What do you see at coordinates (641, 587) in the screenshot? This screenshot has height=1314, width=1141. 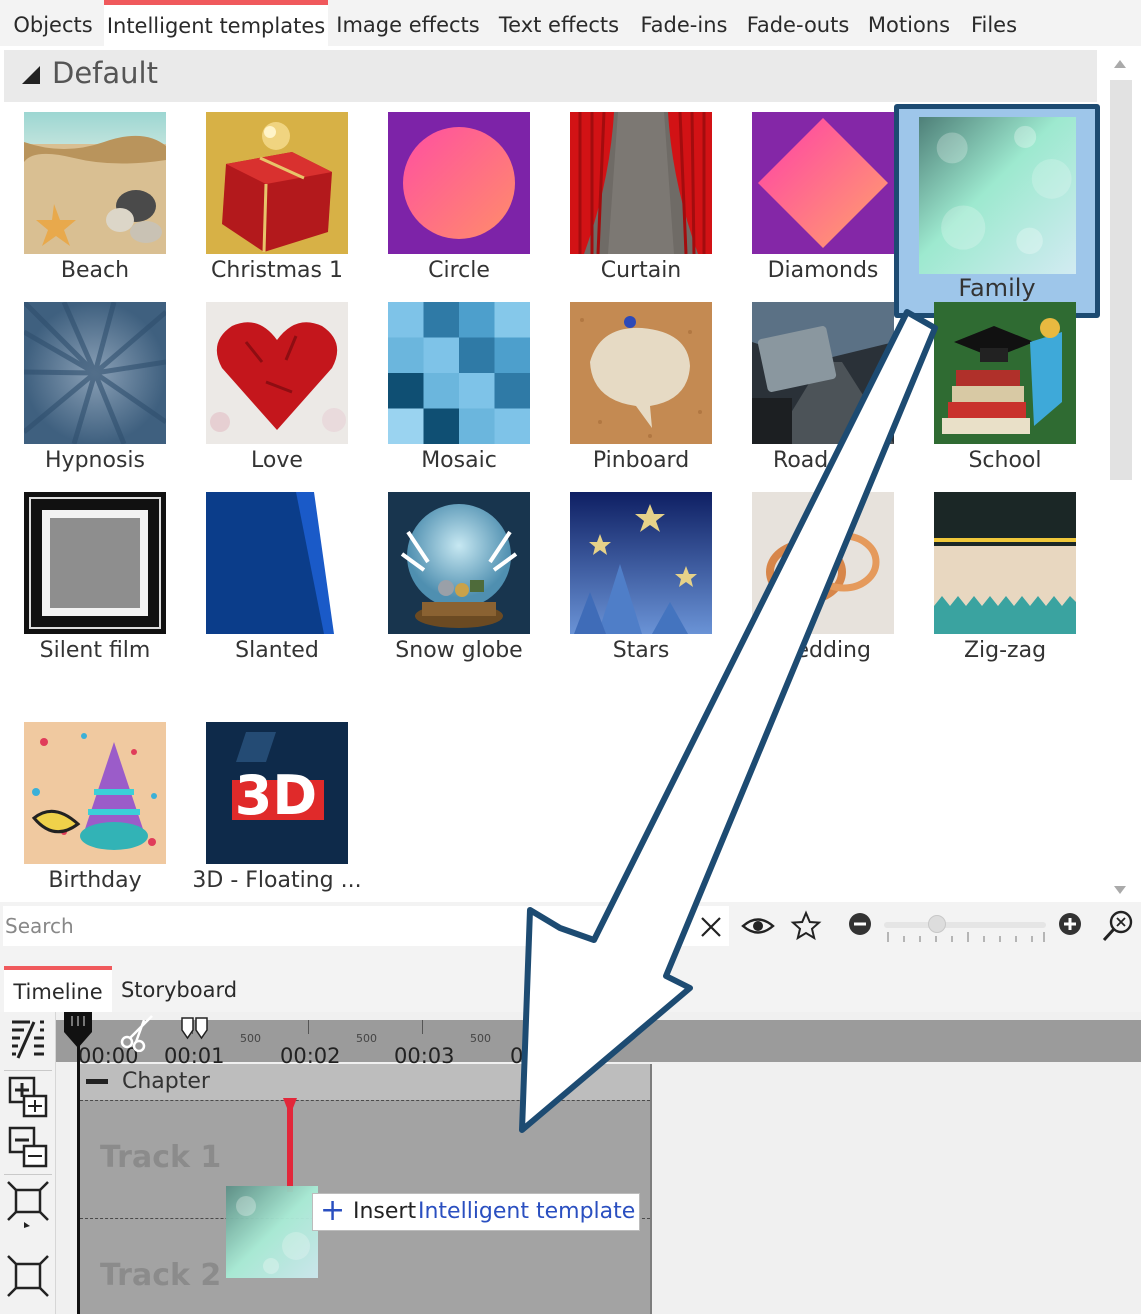 I see `template-tile-stars: Stars` at bounding box center [641, 587].